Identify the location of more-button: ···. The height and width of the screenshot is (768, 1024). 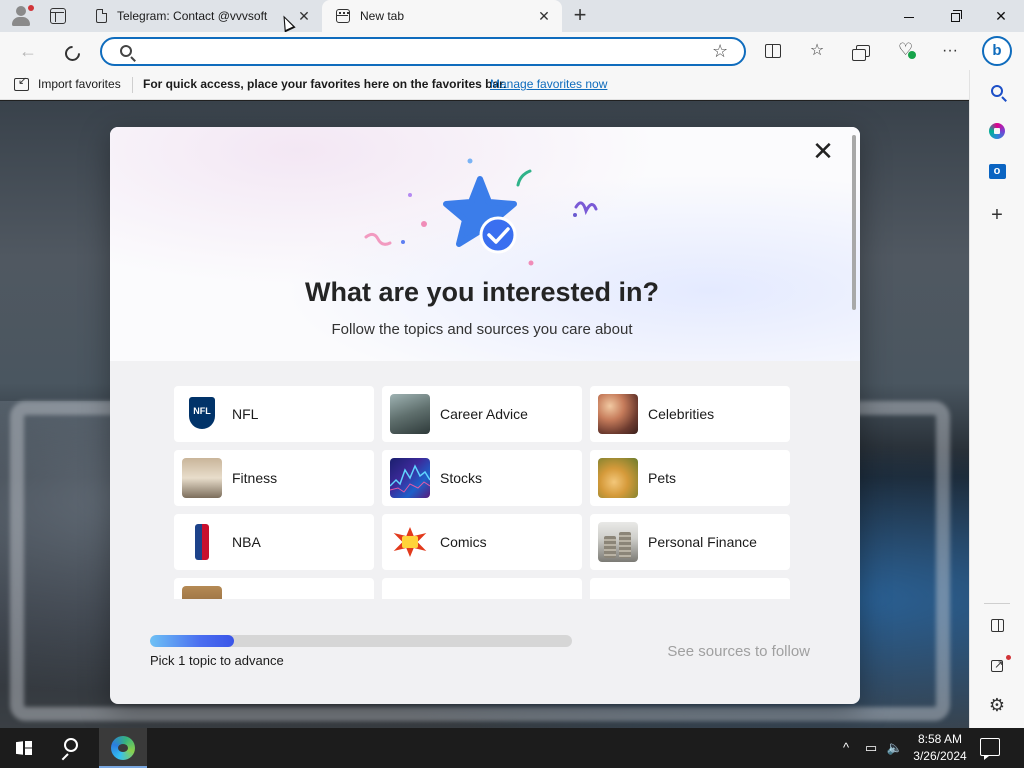
(950, 51).